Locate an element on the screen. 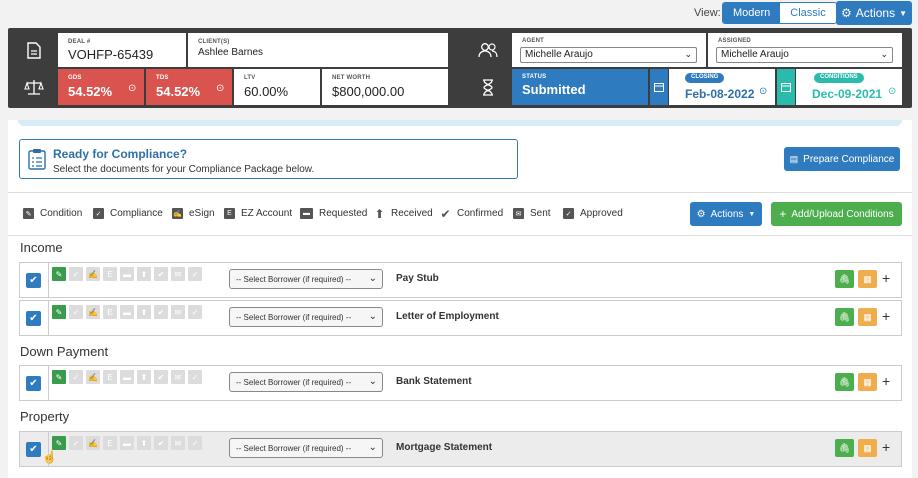 Image resolution: width=918 pixels, height=478 pixels. closing-expand-icon: ⊙ is located at coordinates (763, 91).